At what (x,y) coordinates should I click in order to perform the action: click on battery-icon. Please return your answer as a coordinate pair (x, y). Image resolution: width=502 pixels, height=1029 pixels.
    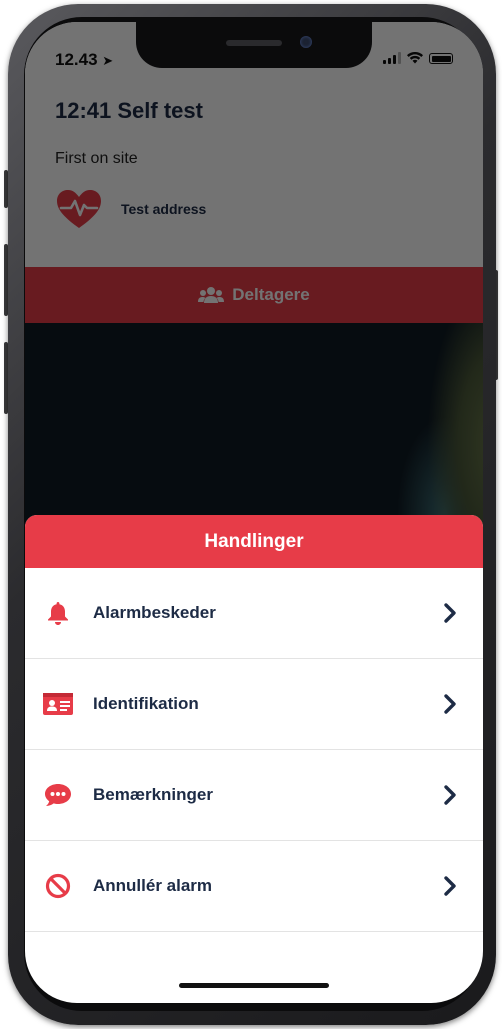
    Looking at the image, I should click on (441, 58).